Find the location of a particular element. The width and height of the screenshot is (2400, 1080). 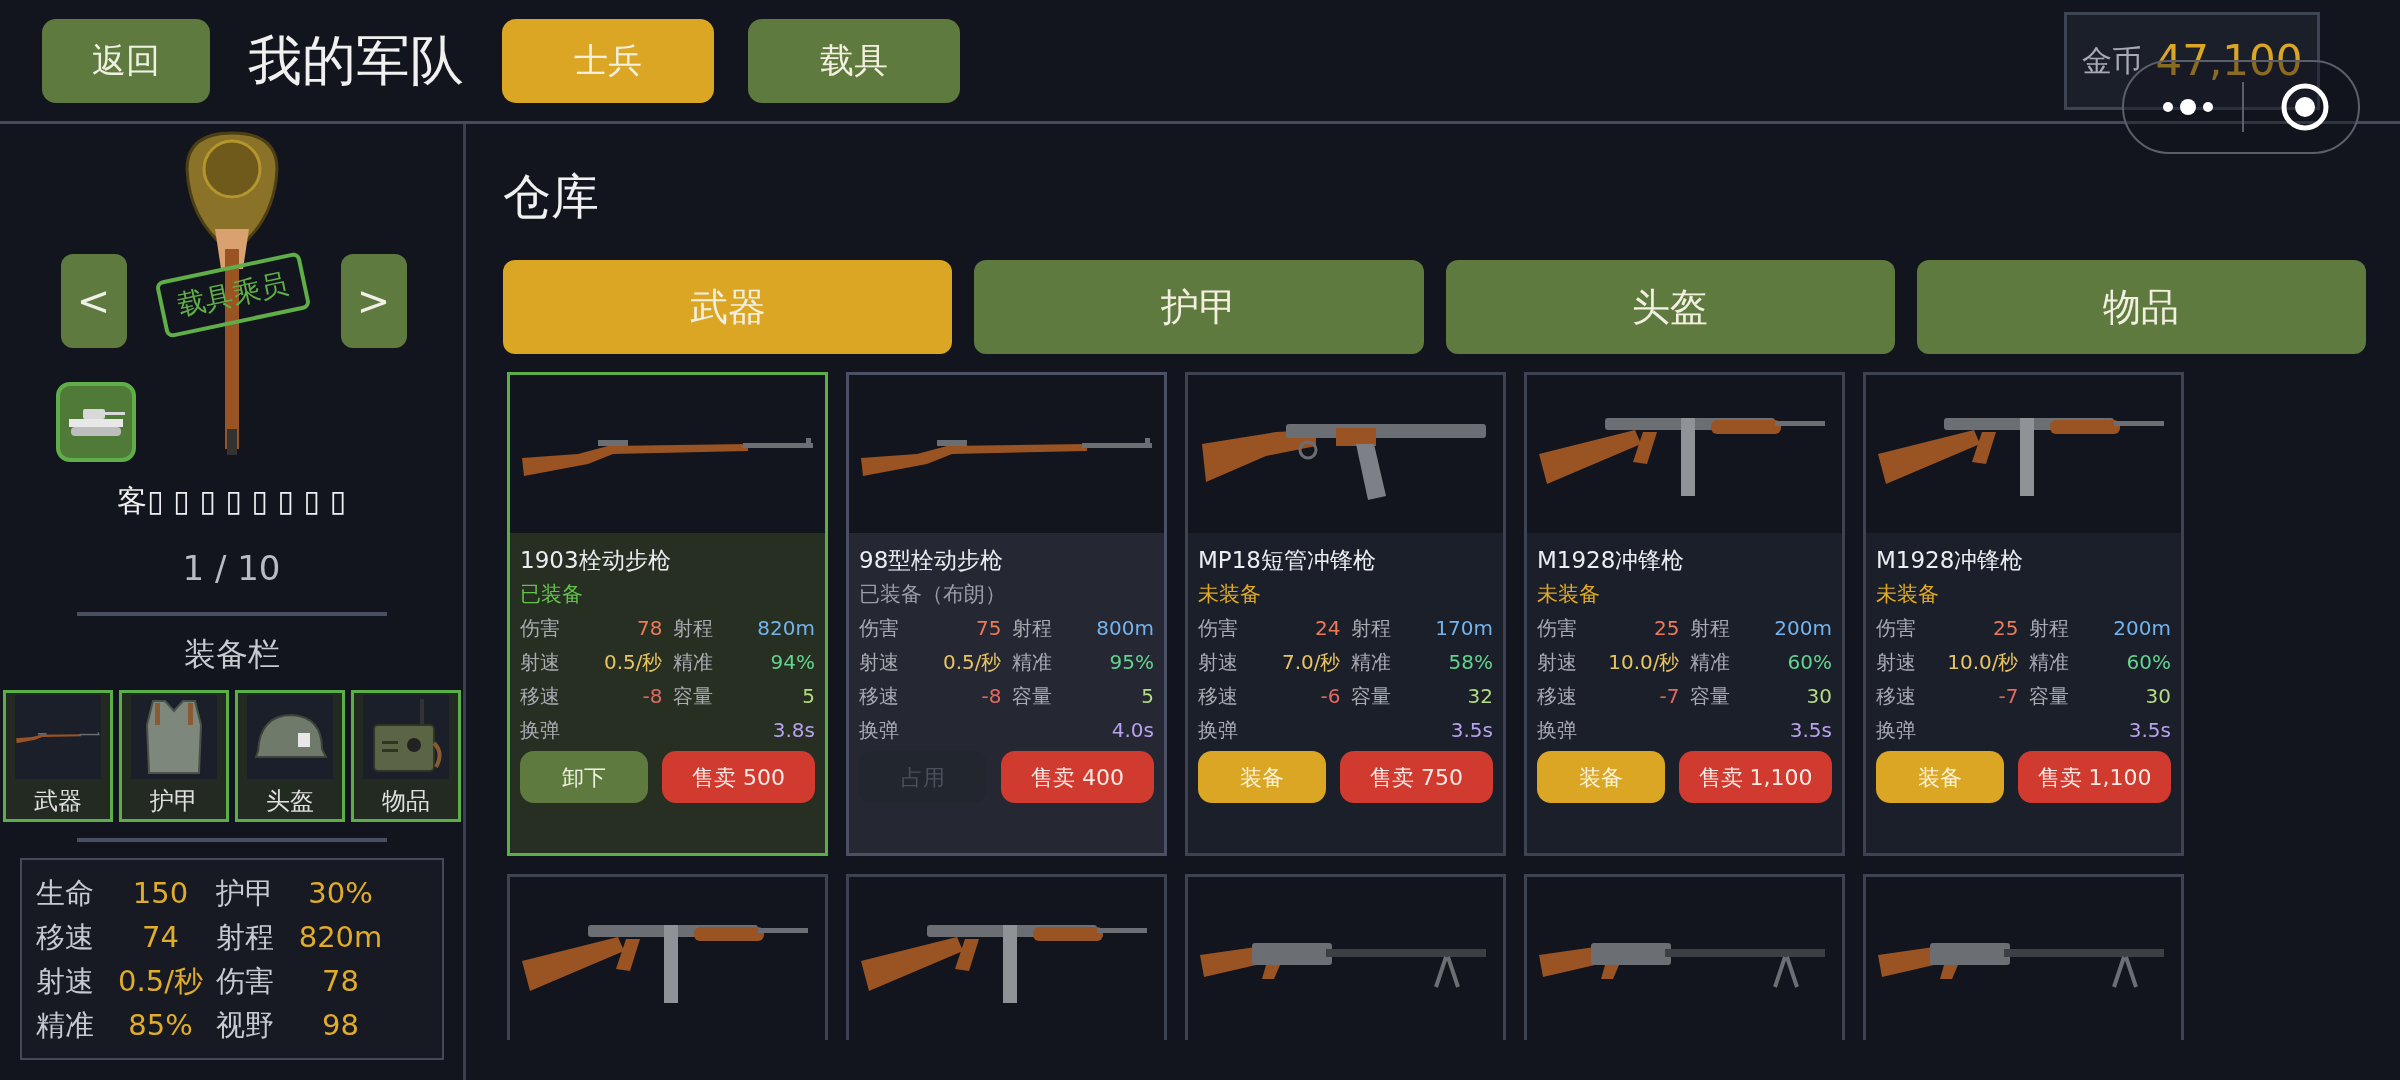

stat-value: 24 is located at coordinates (1327, 628).